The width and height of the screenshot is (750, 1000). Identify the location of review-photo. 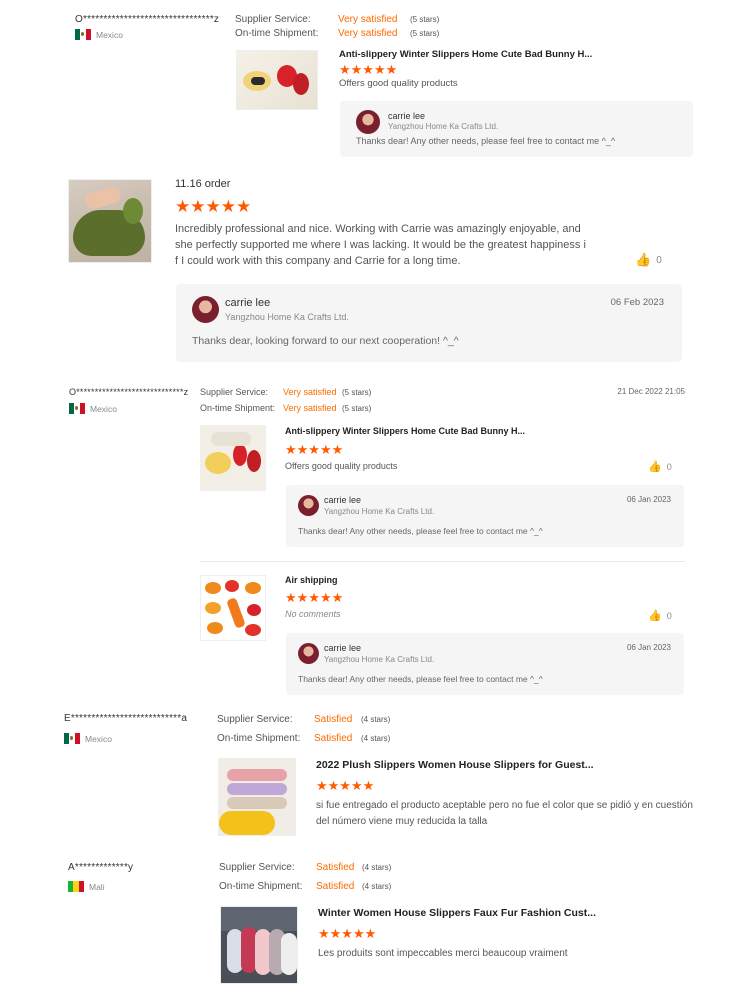
(110, 221).